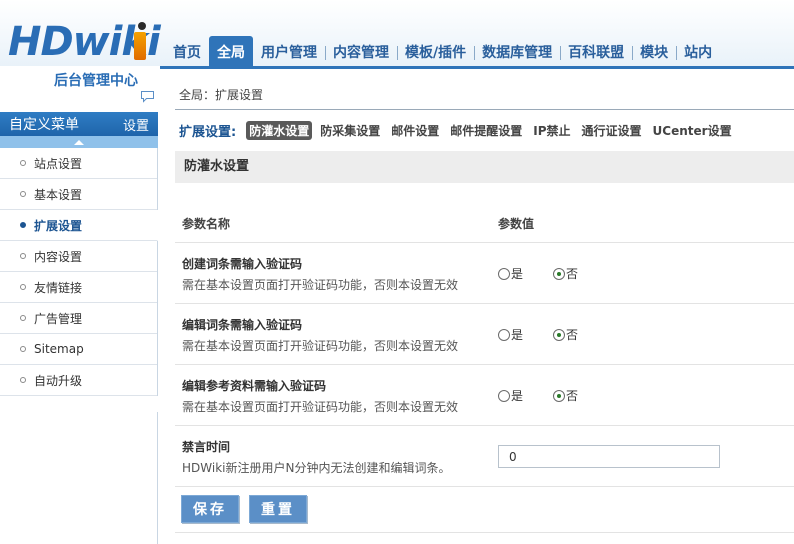 The image size is (794, 544). What do you see at coordinates (316, 468) in the screenshot?
I see `setting-description: HDWiki新注册用户N分钟内无法创建和编辑词条。` at bounding box center [316, 468].